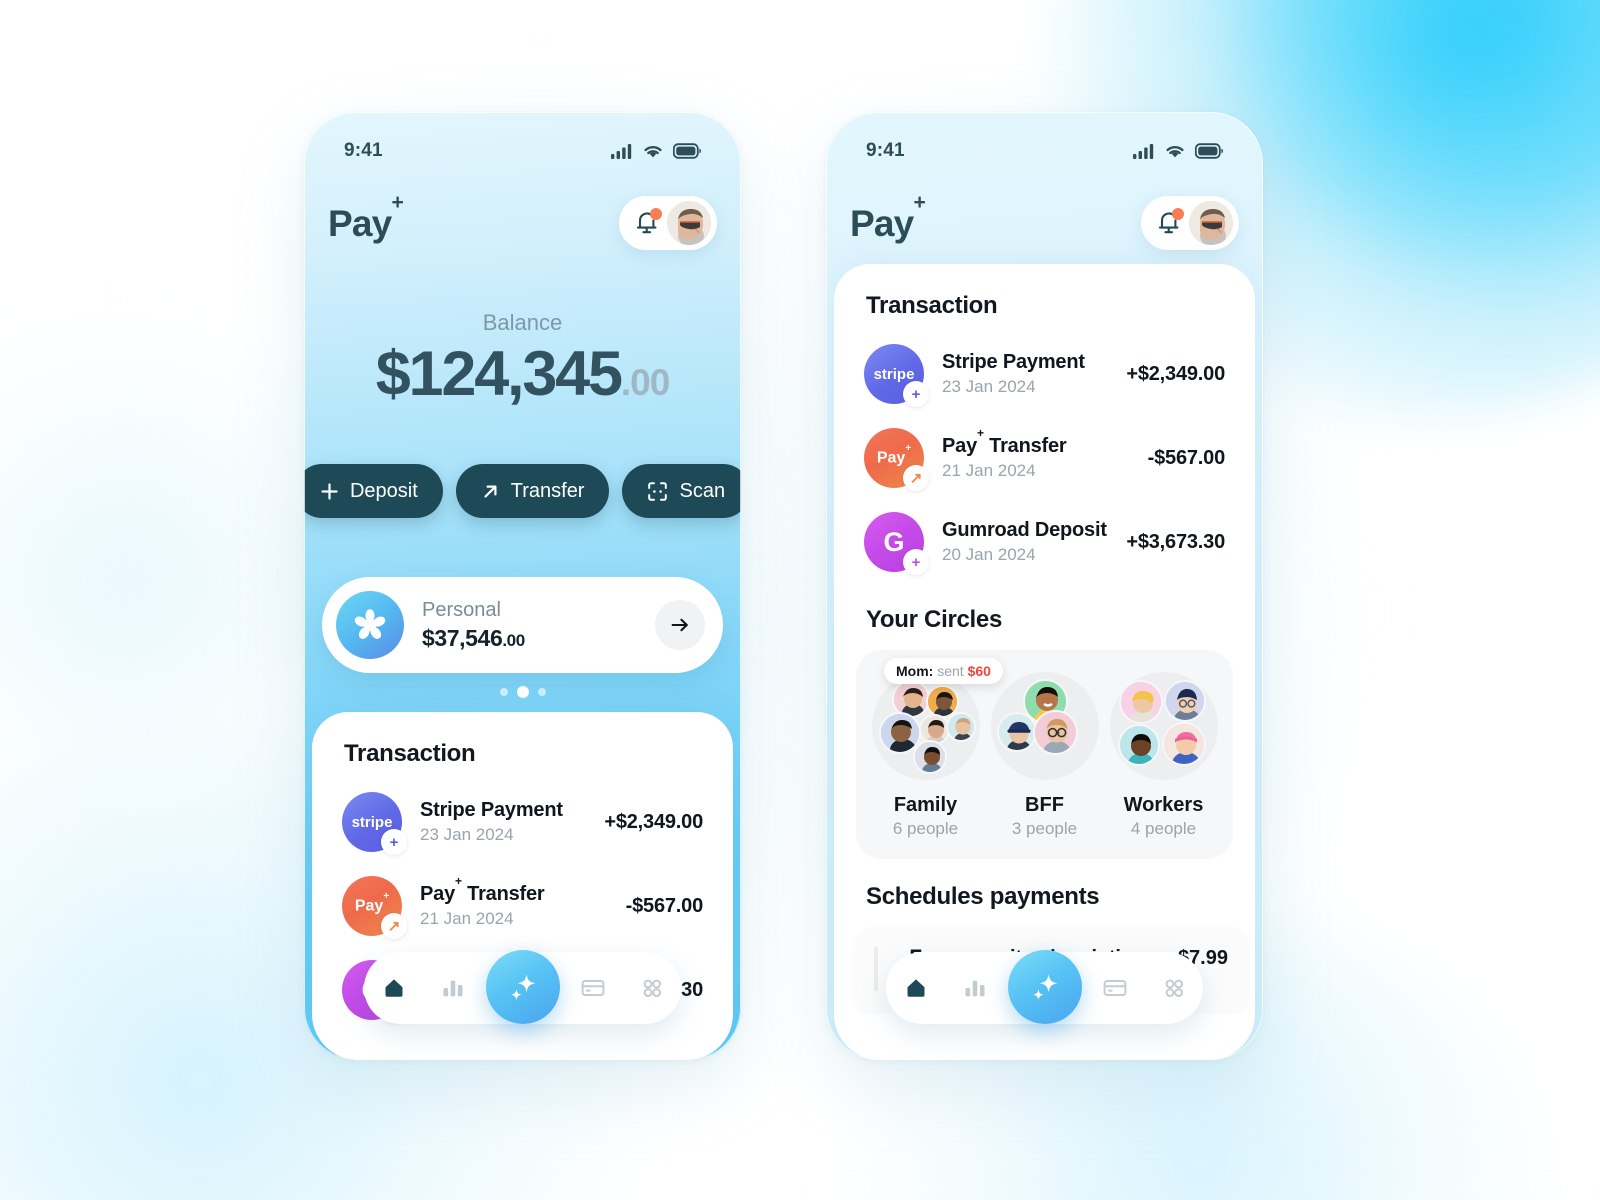 The width and height of the screenshot is (1600, 1200). Describe the element at coordinates (383, 490) in the screenshot. I see `deposit-label: Deposit` at that location.